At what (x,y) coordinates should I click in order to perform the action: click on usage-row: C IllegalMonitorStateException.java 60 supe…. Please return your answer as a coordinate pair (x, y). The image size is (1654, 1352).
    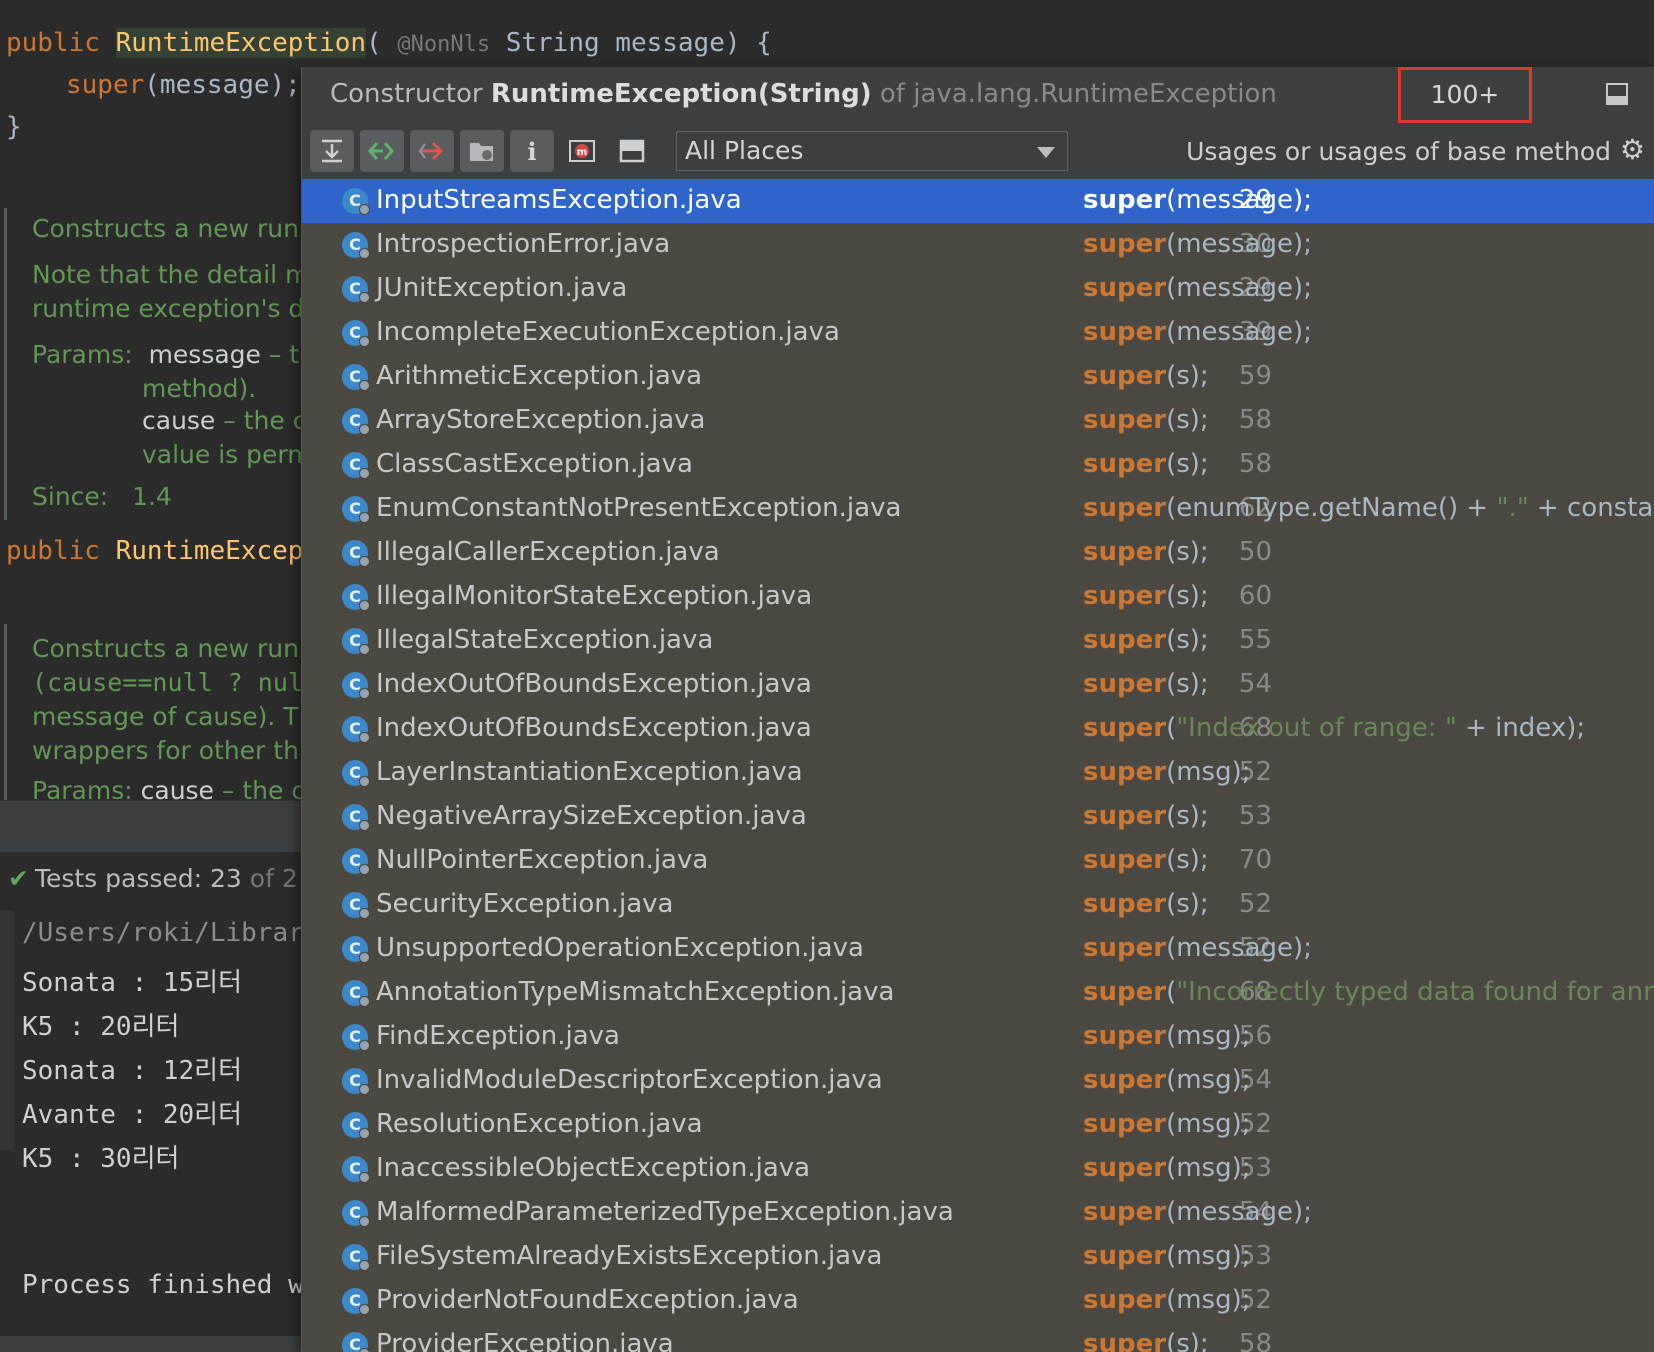
    Looking at the image, I should click on (978, 597).